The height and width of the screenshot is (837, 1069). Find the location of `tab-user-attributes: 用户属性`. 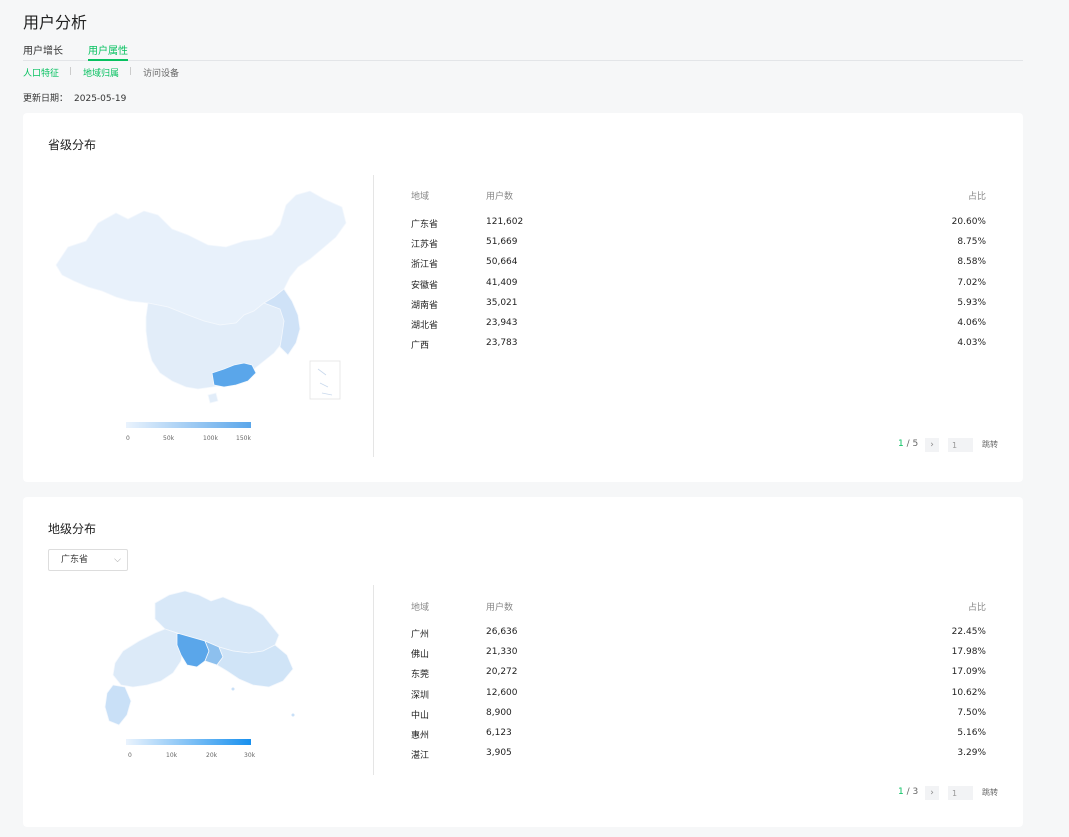

tab-user-attributes: 用户属性 is located at coordinates (108, 51).